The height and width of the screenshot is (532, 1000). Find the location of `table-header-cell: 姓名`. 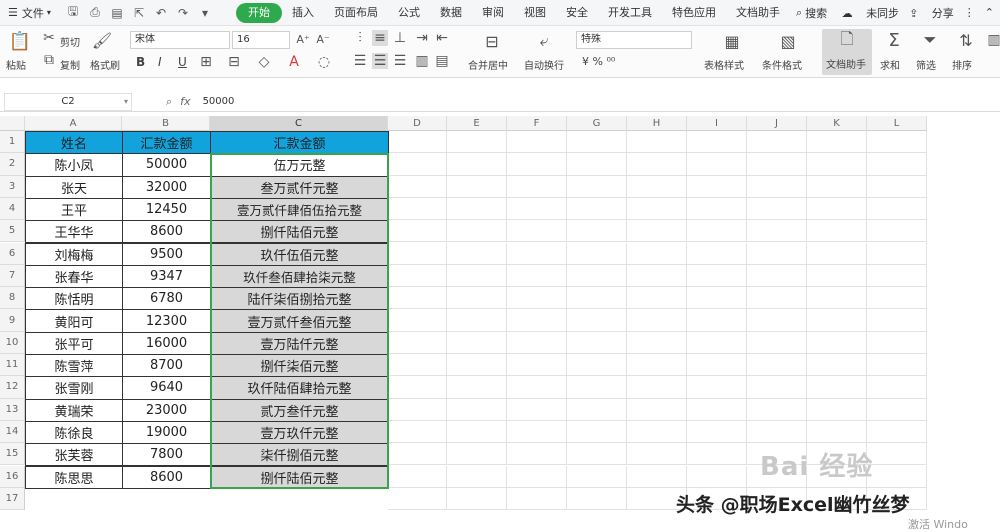

table-header-cell: 姓名 is located at coordinates (74, 143).